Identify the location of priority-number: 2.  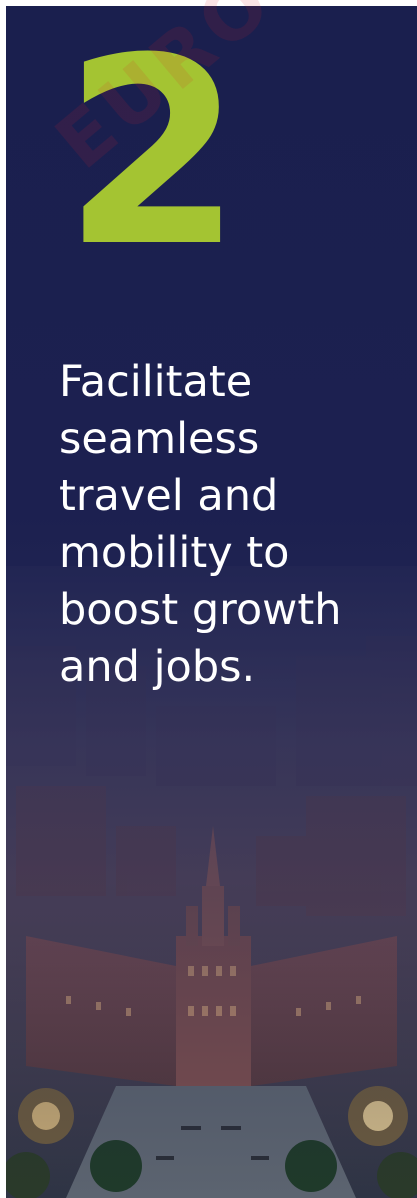
(153, 154).